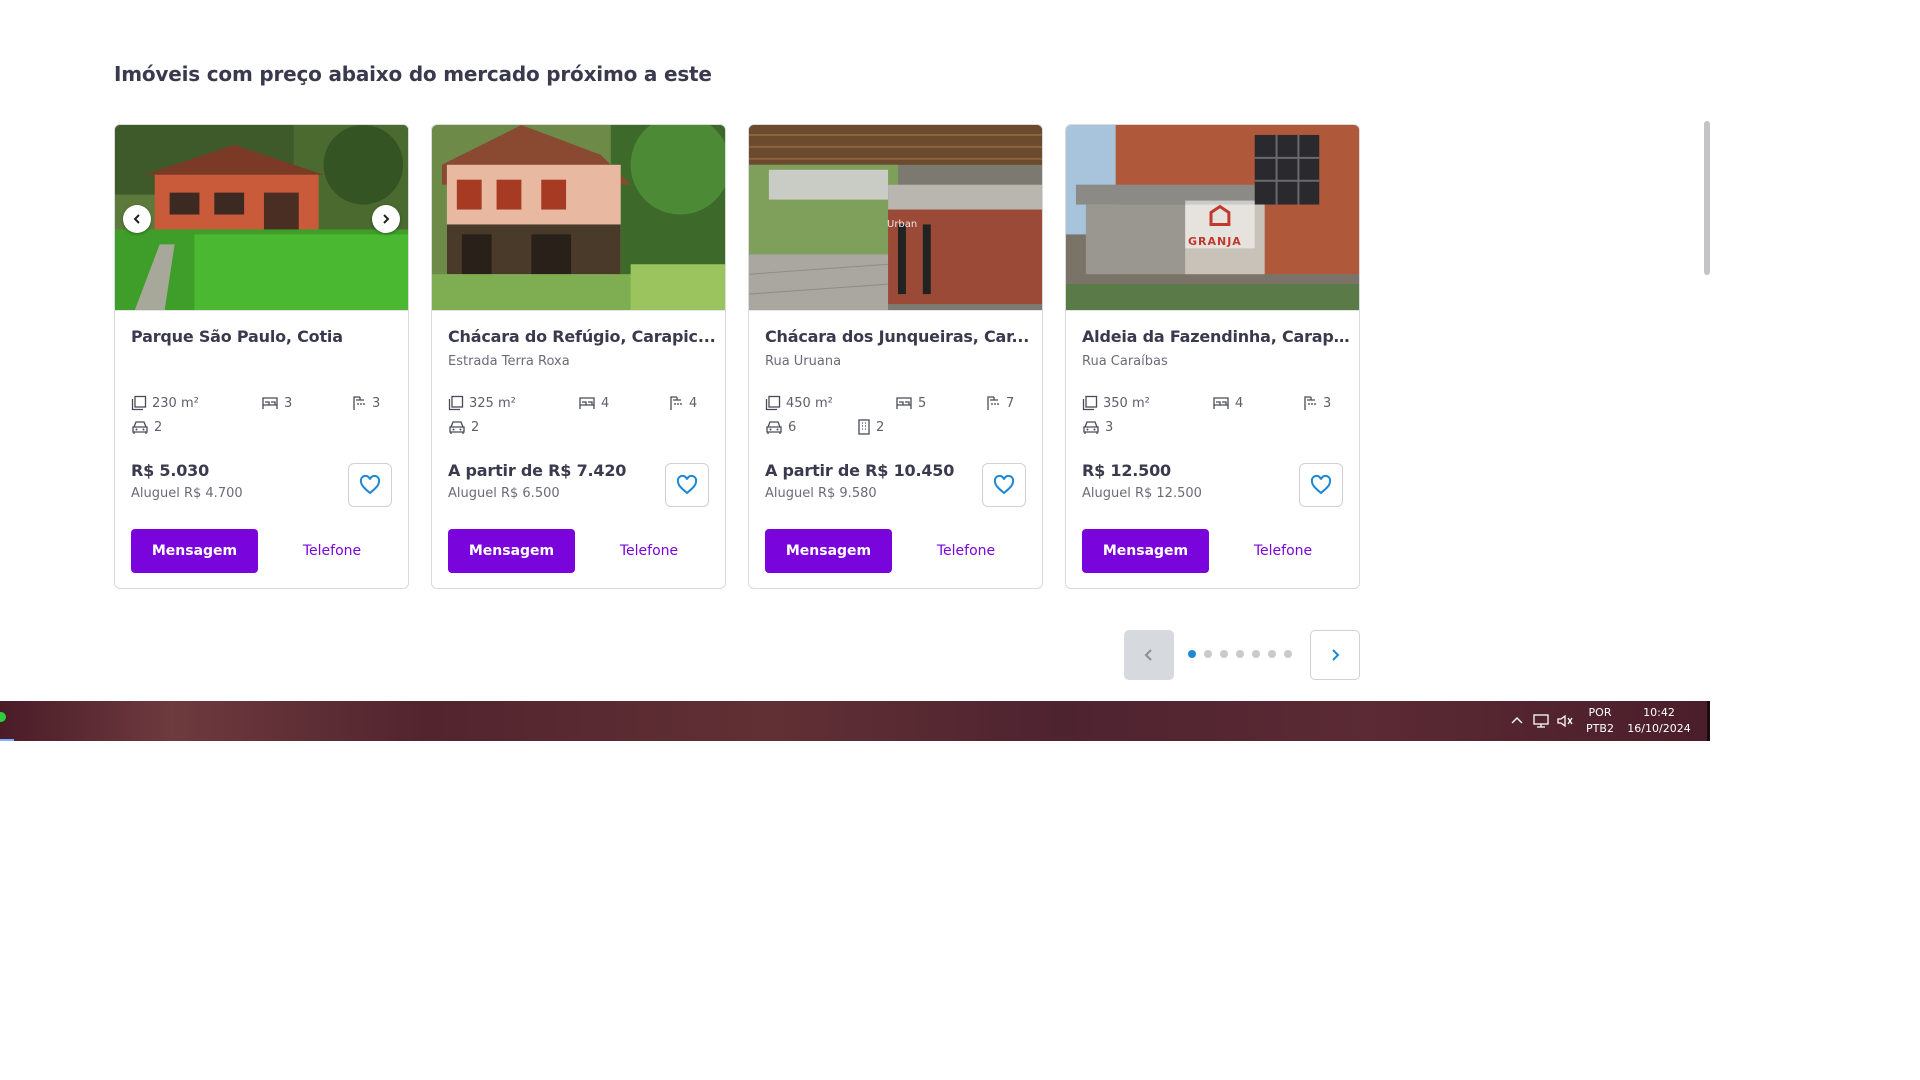 This screenshot has height=1080, width=1920. Describe the element at coordinates (1541, 721) in the screenshot. I see `network-icon` at that location.